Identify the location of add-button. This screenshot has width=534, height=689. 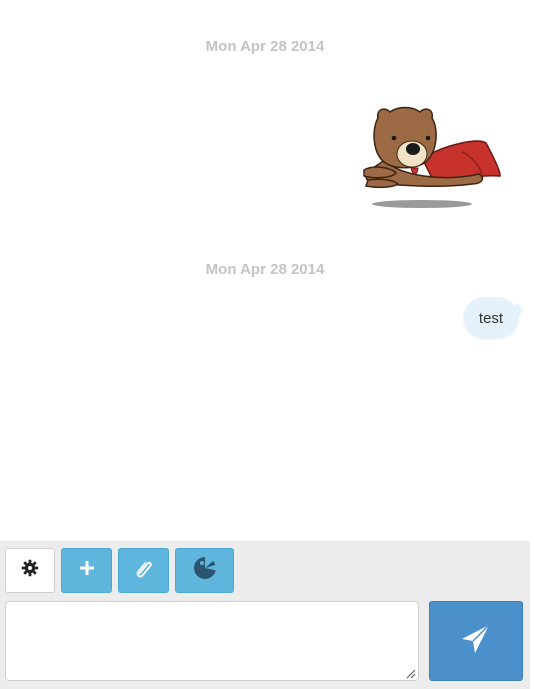
(86, 570).